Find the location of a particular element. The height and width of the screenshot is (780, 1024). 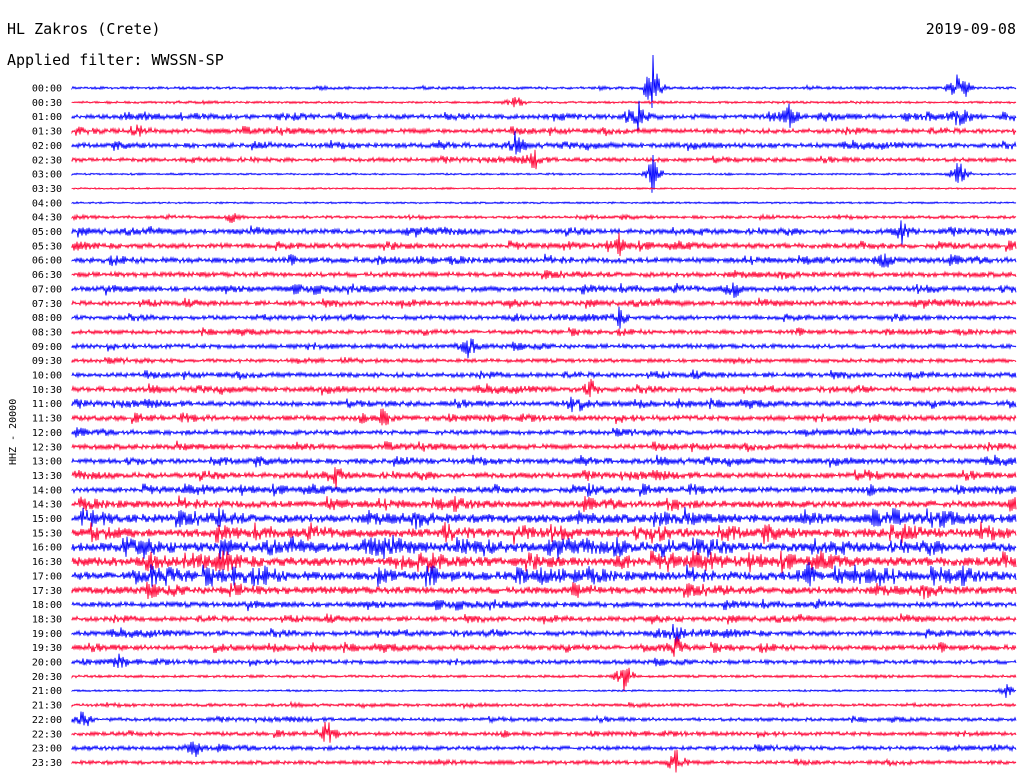

time-label: 21:00 is located at coordinates (47, 691).